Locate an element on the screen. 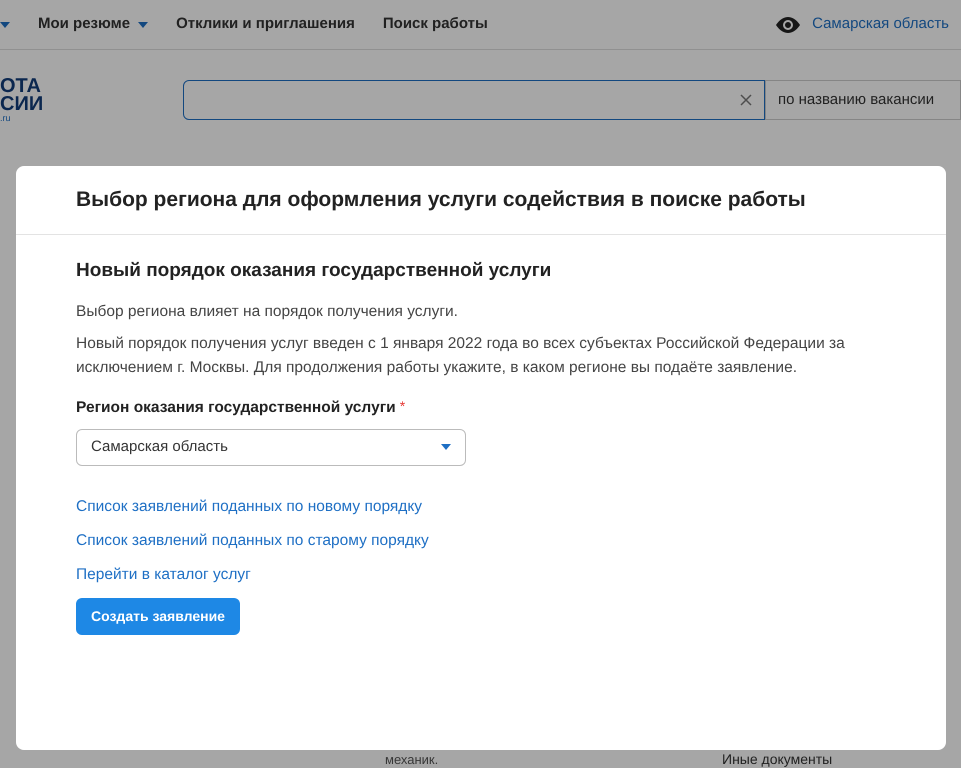 The height and width of the screenshot is (768, 961). service-link: Список заявлений поданных по новому порядку is located at coordinates (481, 507).